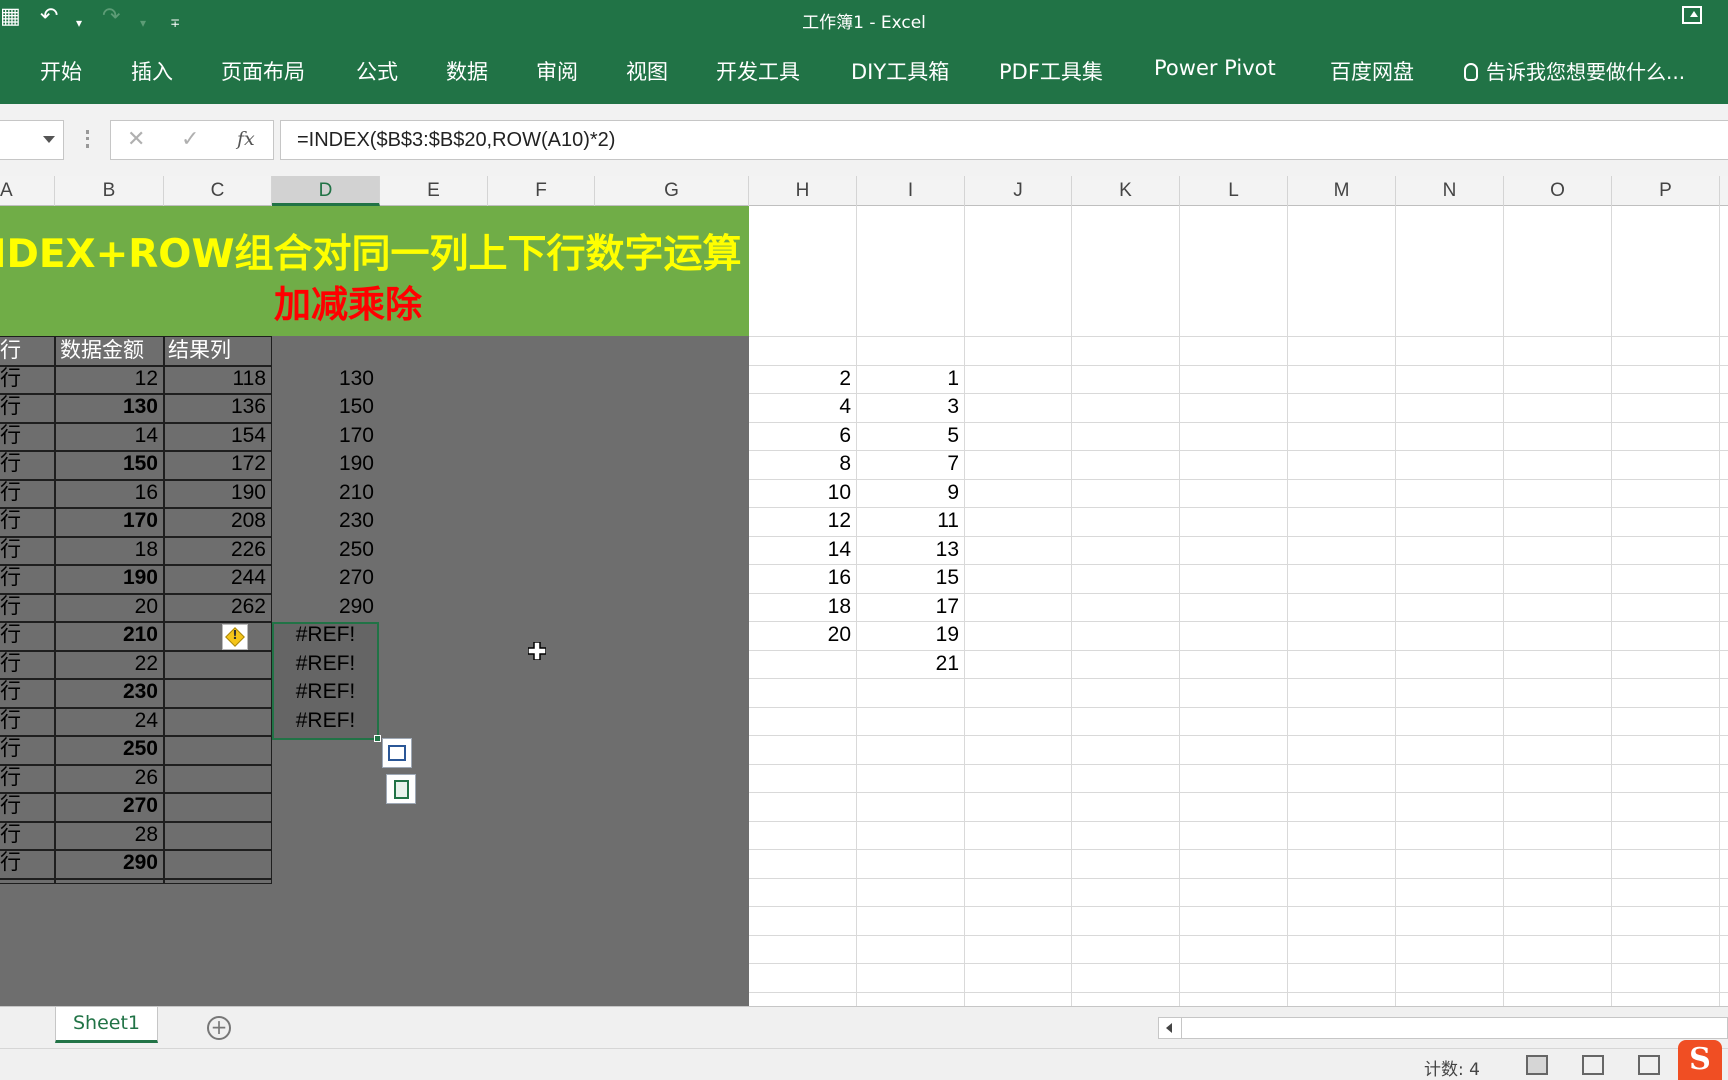 The width and height of the screenshot is (1728, 1080). I want to click on column-header-h: H, so click(803, 191).